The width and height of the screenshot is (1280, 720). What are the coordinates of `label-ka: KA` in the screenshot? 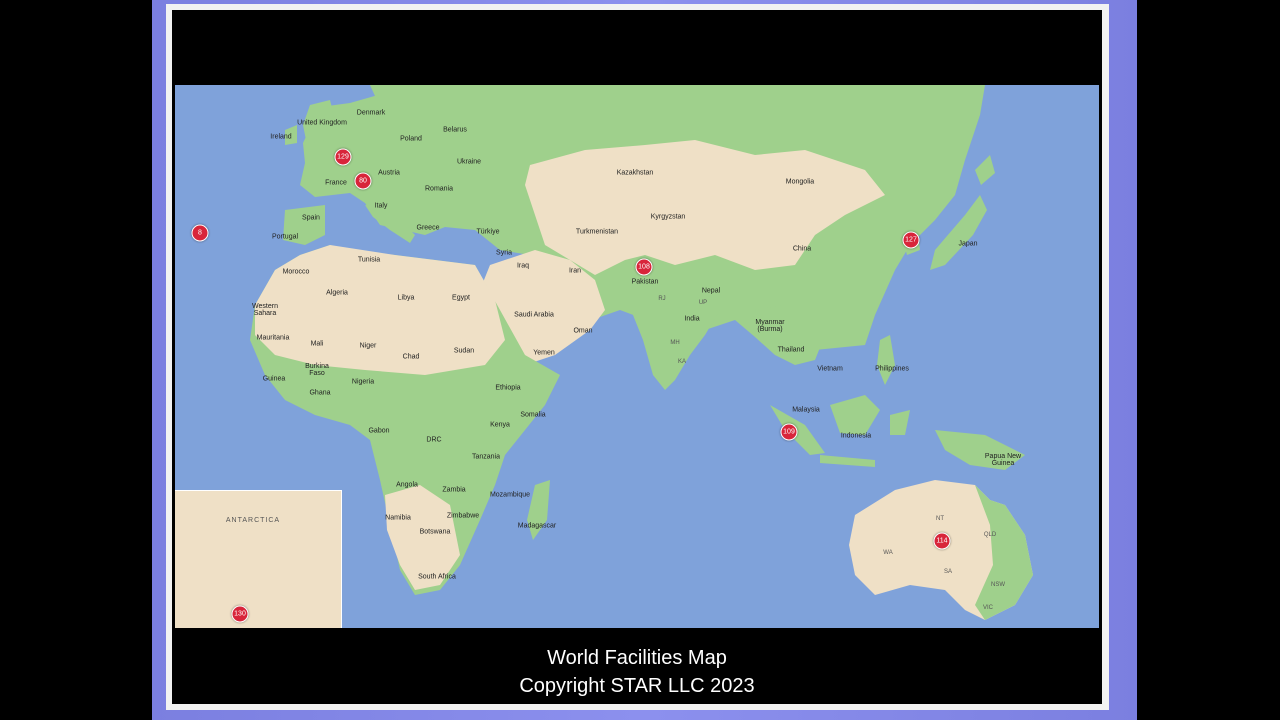 It's located at (682, 362).